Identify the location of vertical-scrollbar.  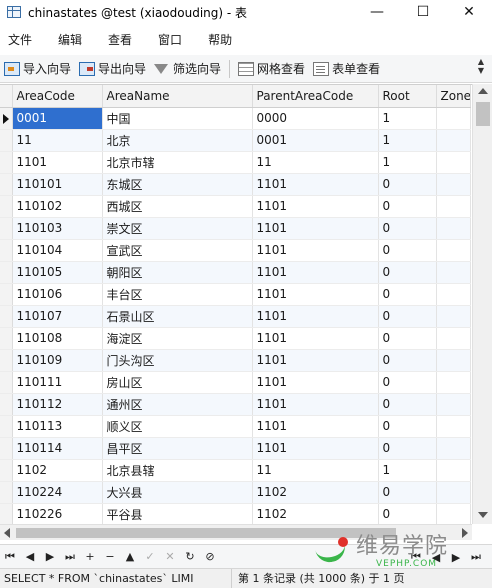
(482, 304).